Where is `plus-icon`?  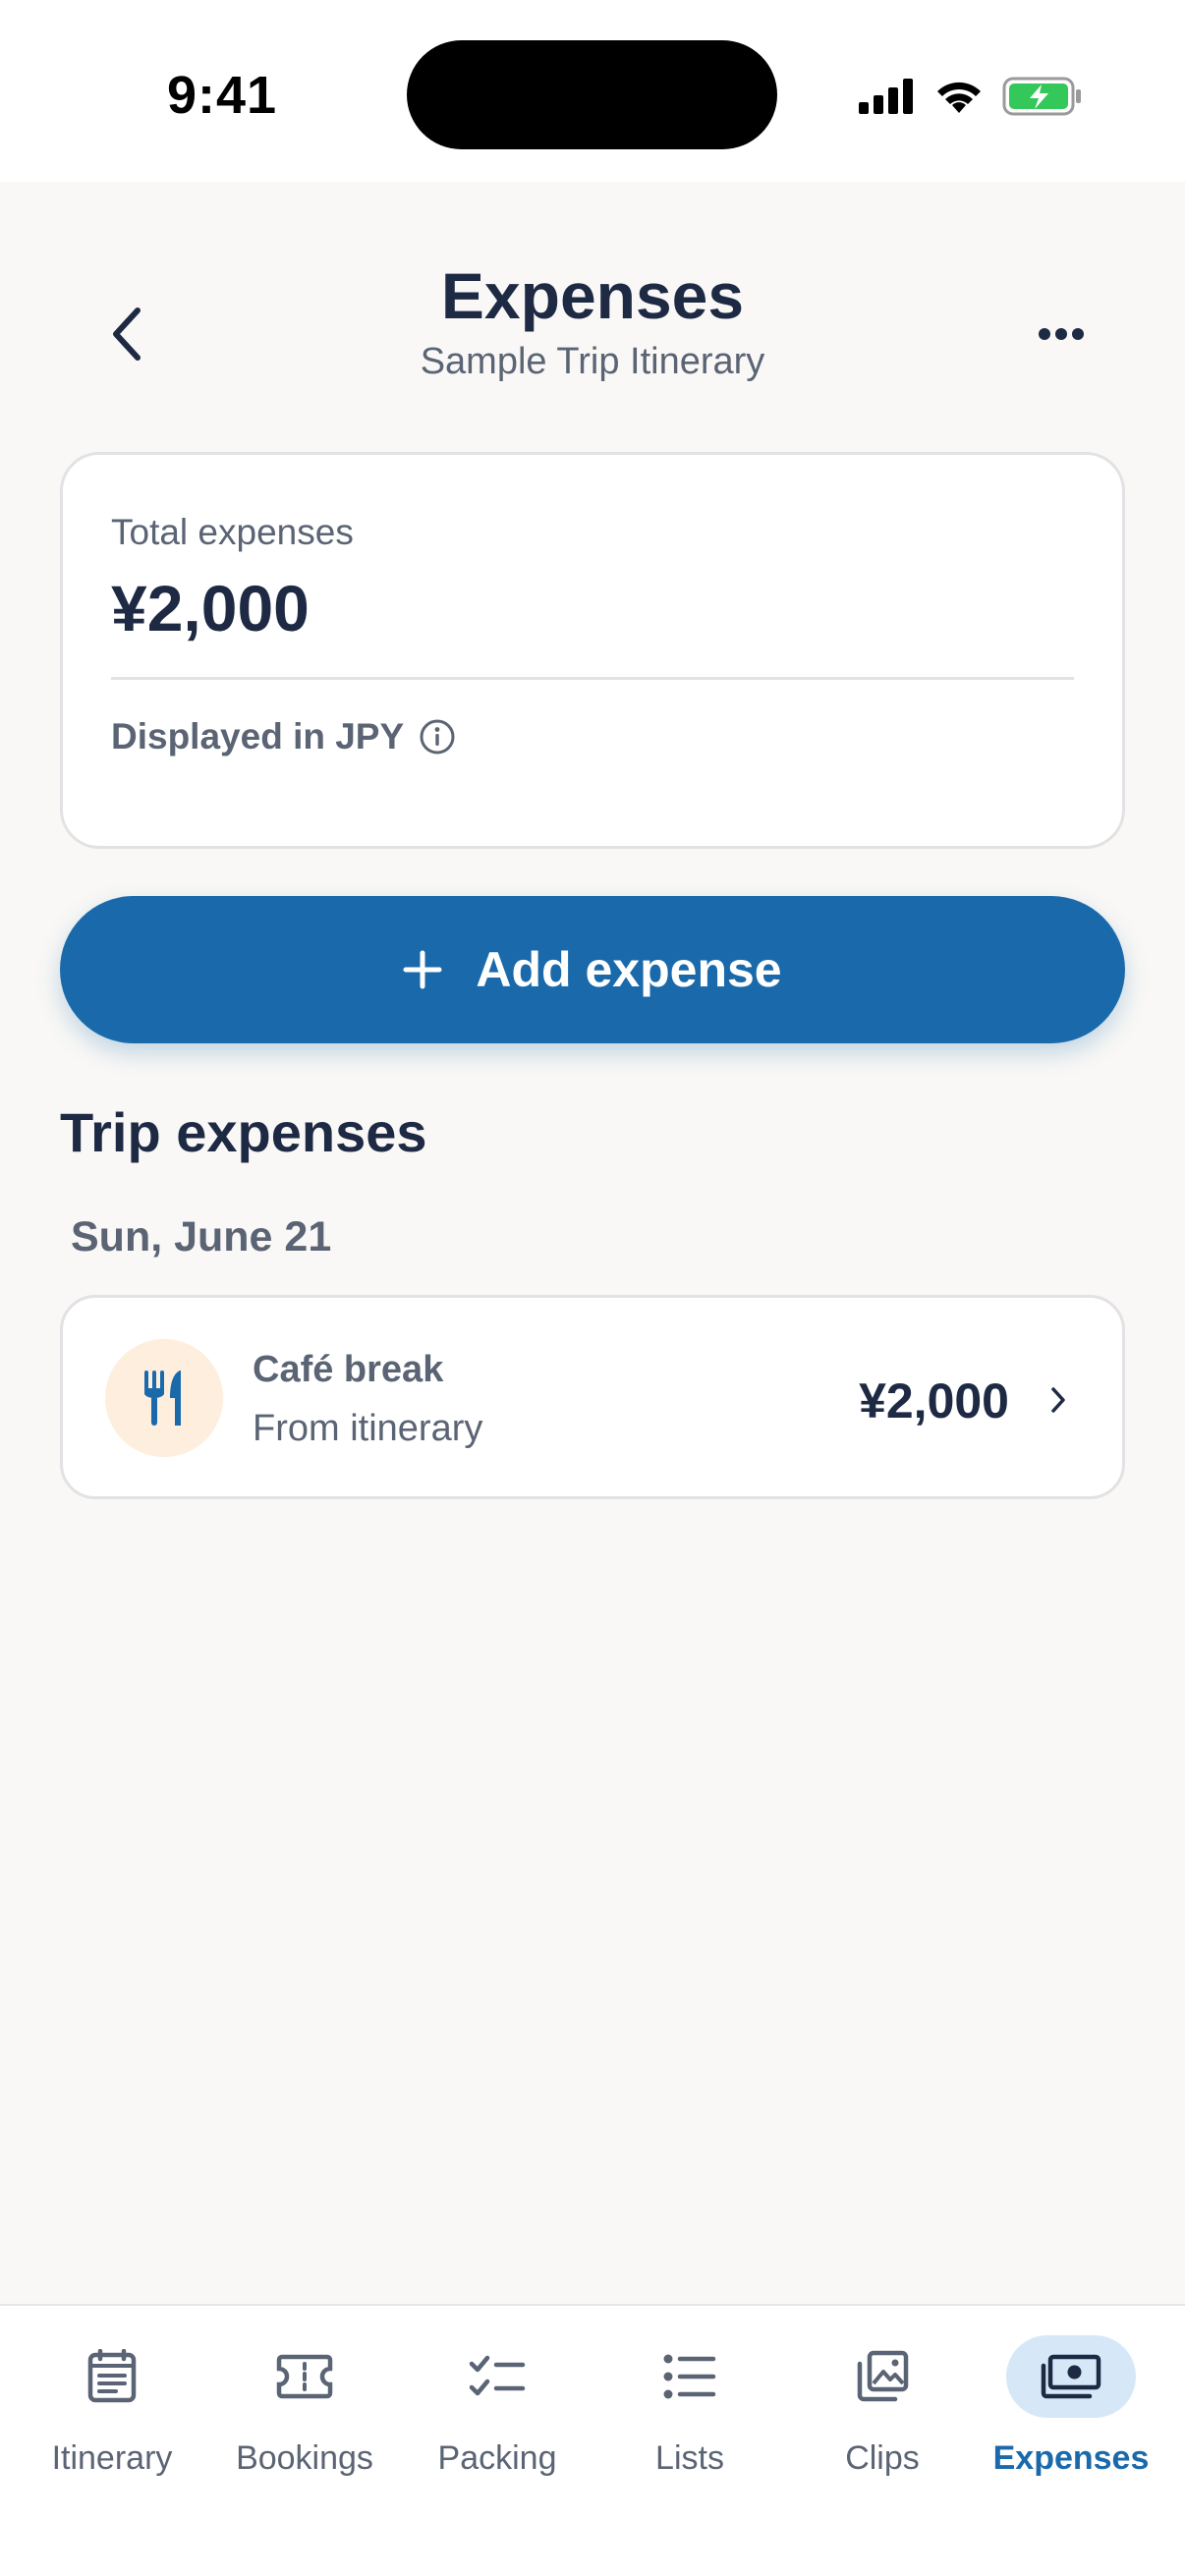 plus-icon is located at coordinates (423, 969).